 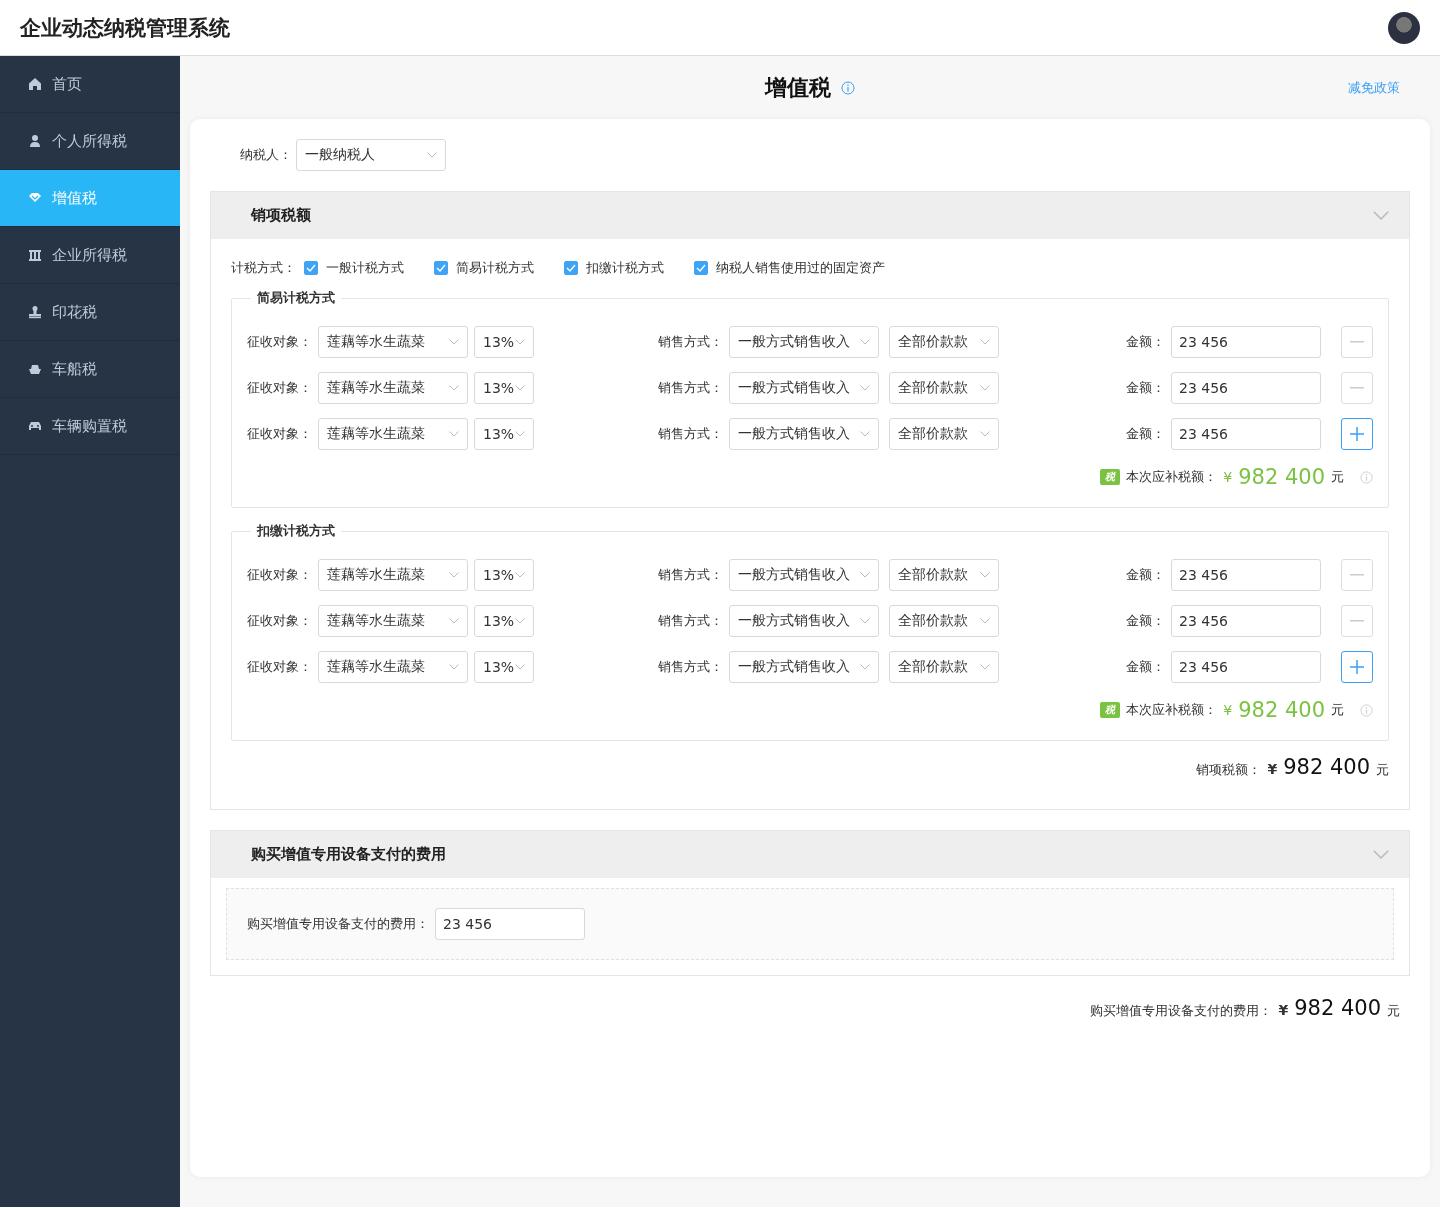 What do you see at coordinates (810, 854) in the screenshot?
I see `section-header: 购买增值专用设备支付的费用` at bounding box center [810, 854].